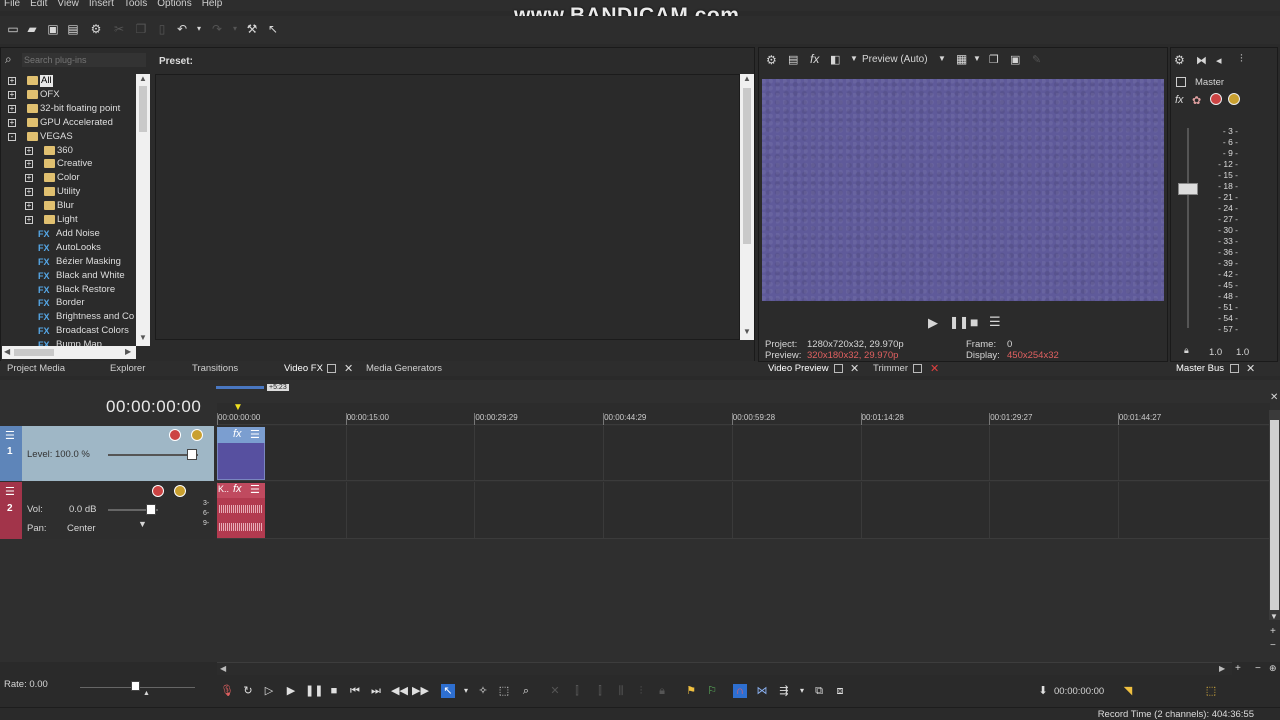 This screenshot has height=720, width=1280. I want to click on search-input, so click(84, 60).